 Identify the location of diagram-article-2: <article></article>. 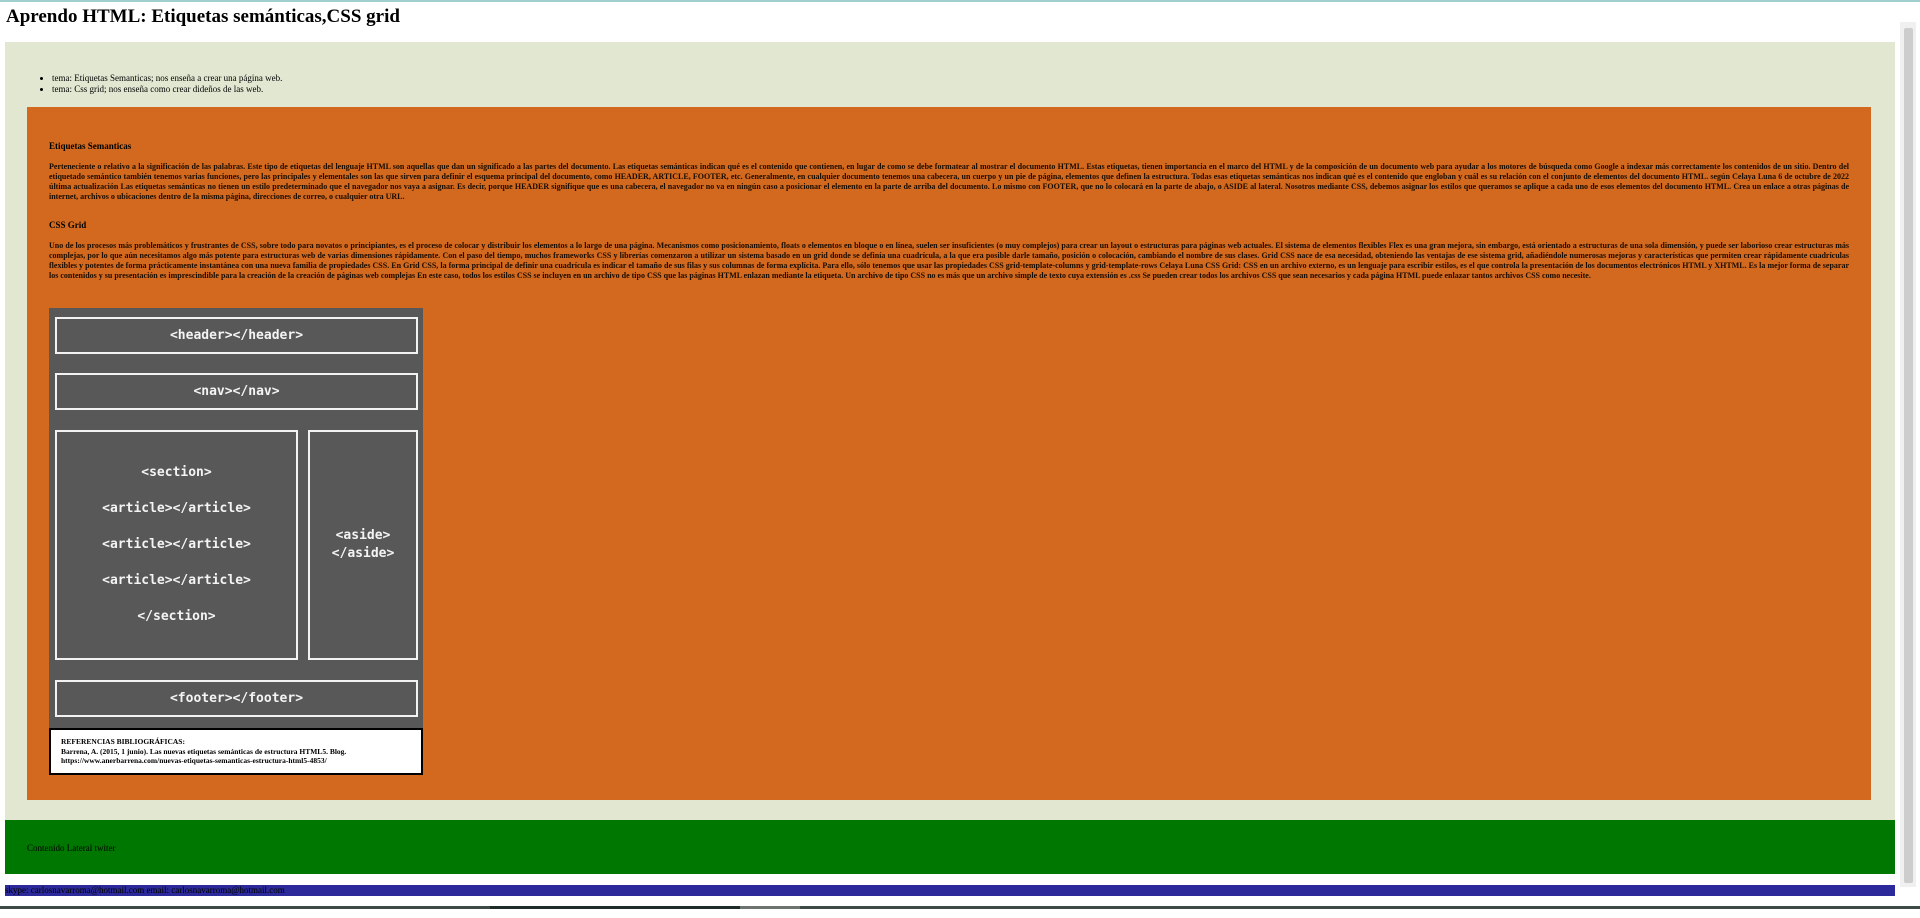
(176, 544).